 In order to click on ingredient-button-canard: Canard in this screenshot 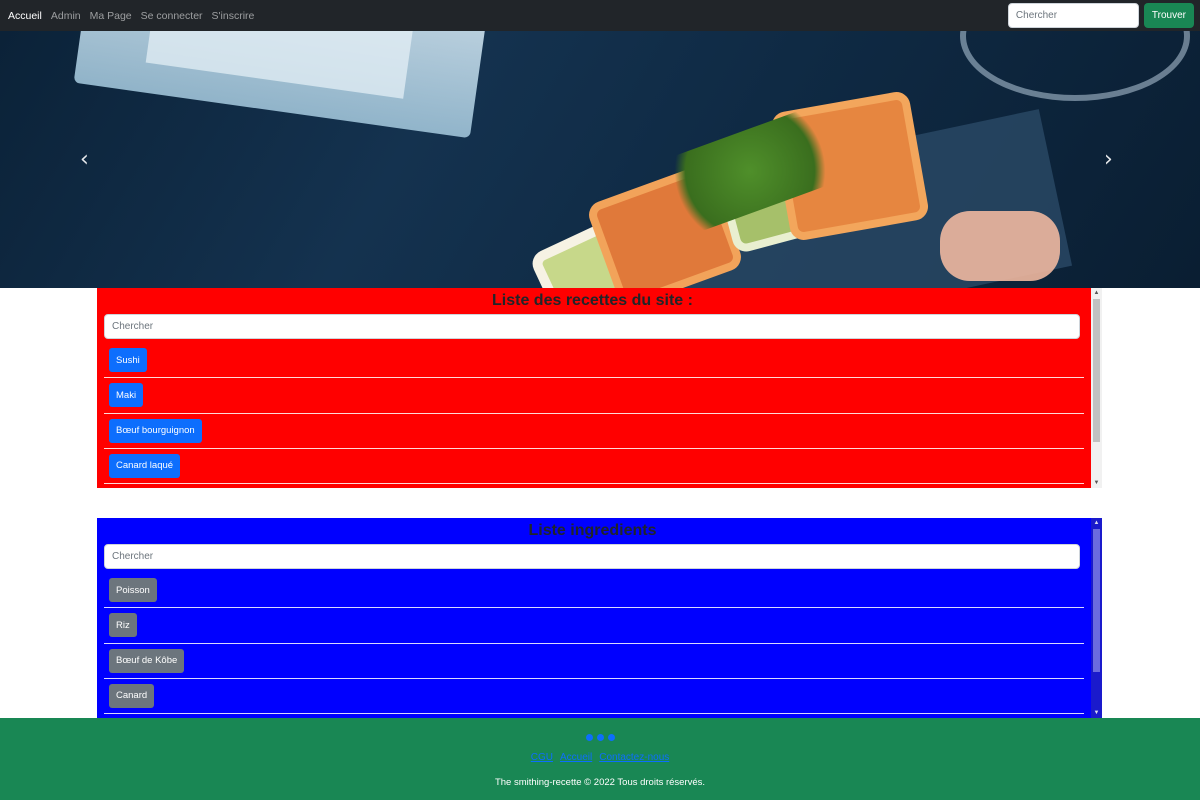, I will do `click(132, 695)`.